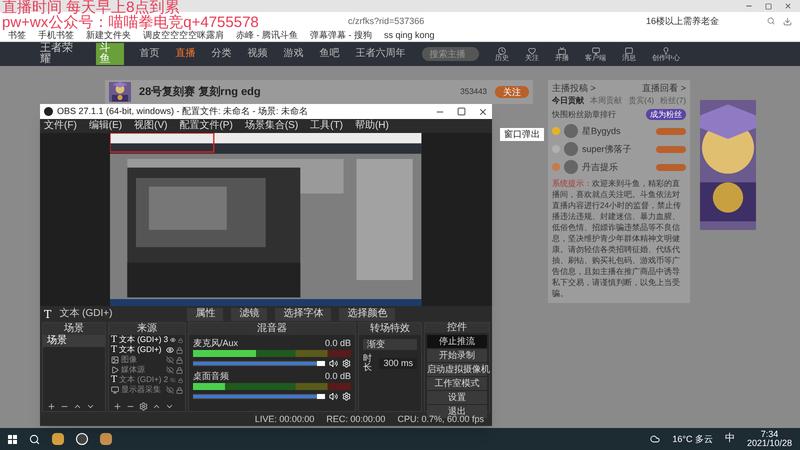 The image size is (800, 450). What do you see at coordinates (150, 54) in the screenshot?
I see `nav-link: 首页` at bounding box center [150, 54].